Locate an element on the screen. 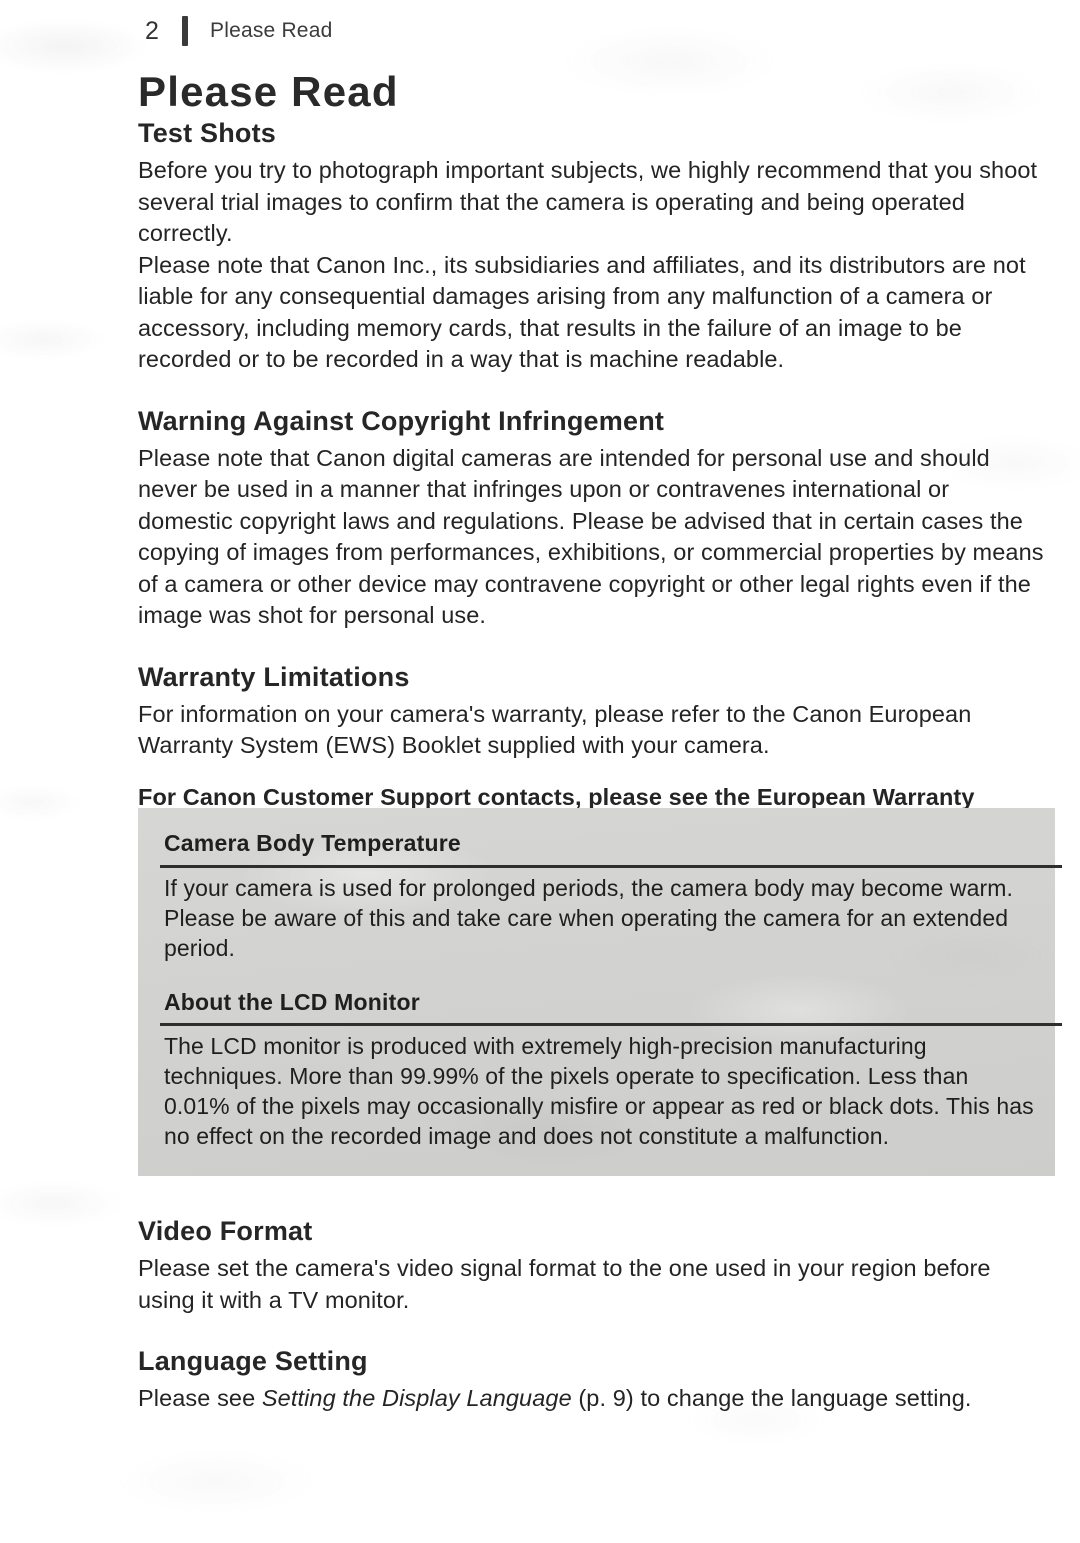  section-heading-language-setting: Language Setting is located at coordinates (253, 1361).